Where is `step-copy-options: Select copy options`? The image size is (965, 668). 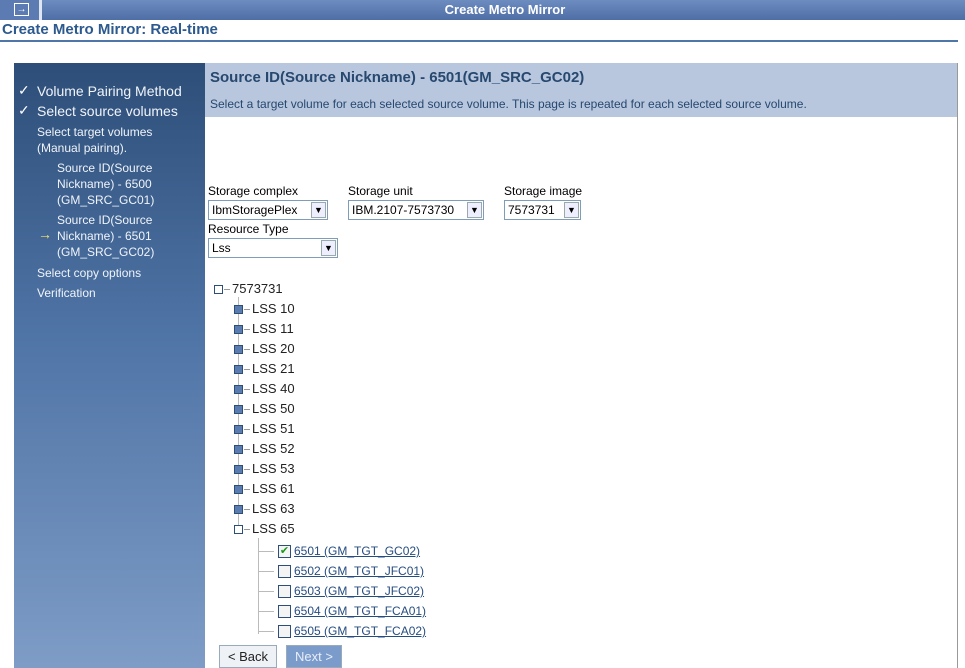 step-copy-options: Select copy options is located at coordinates (89, 273).